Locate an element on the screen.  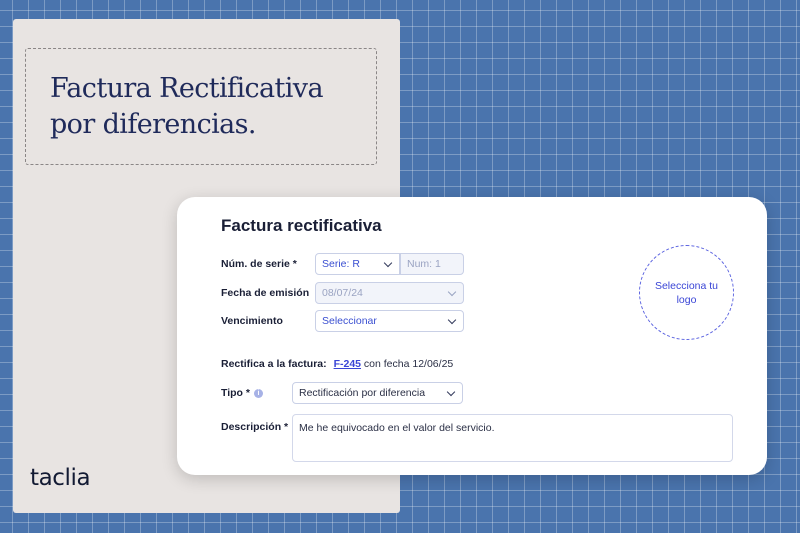
serie-select-value: Serie: R is located at coordinates (341, 264).